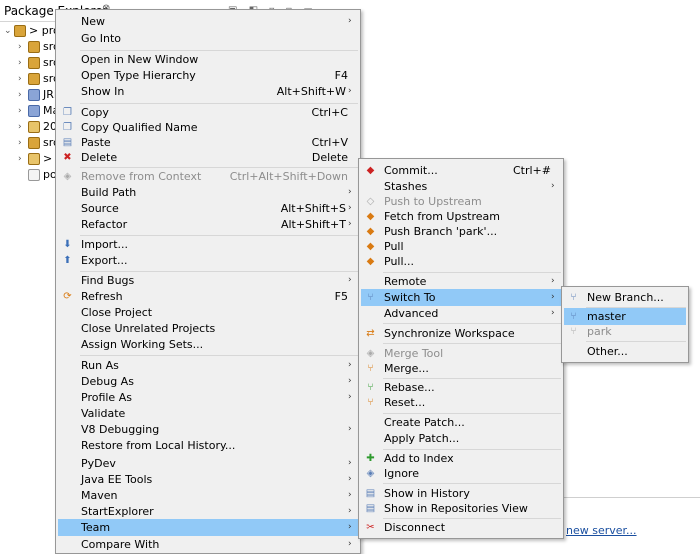 This screenshot has height=554, width=700. Describe the element at coordinates (208, 157) in the screenshot. I see `menu-item-delete: ✖ Delete Delete` at that location.